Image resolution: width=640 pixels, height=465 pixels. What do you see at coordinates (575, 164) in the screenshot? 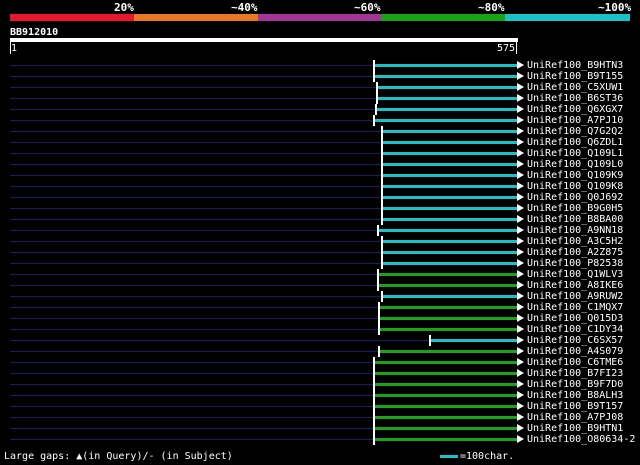
I see `hit-label-link: UniRef100_Q109L0` at bounding box center [575, 164].